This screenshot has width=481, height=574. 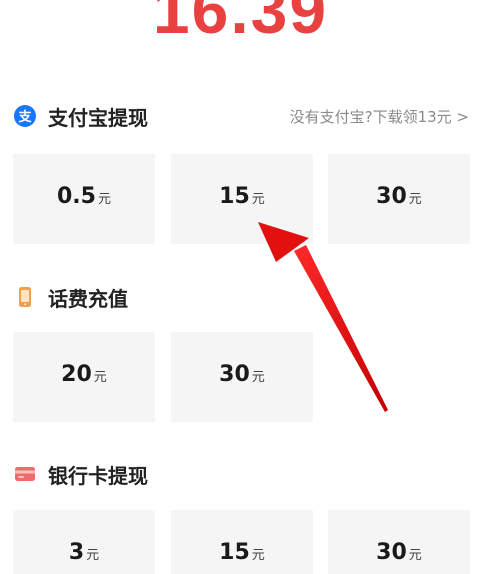 I want to click on alipay-icon: 支, so click(x=25, y=116).